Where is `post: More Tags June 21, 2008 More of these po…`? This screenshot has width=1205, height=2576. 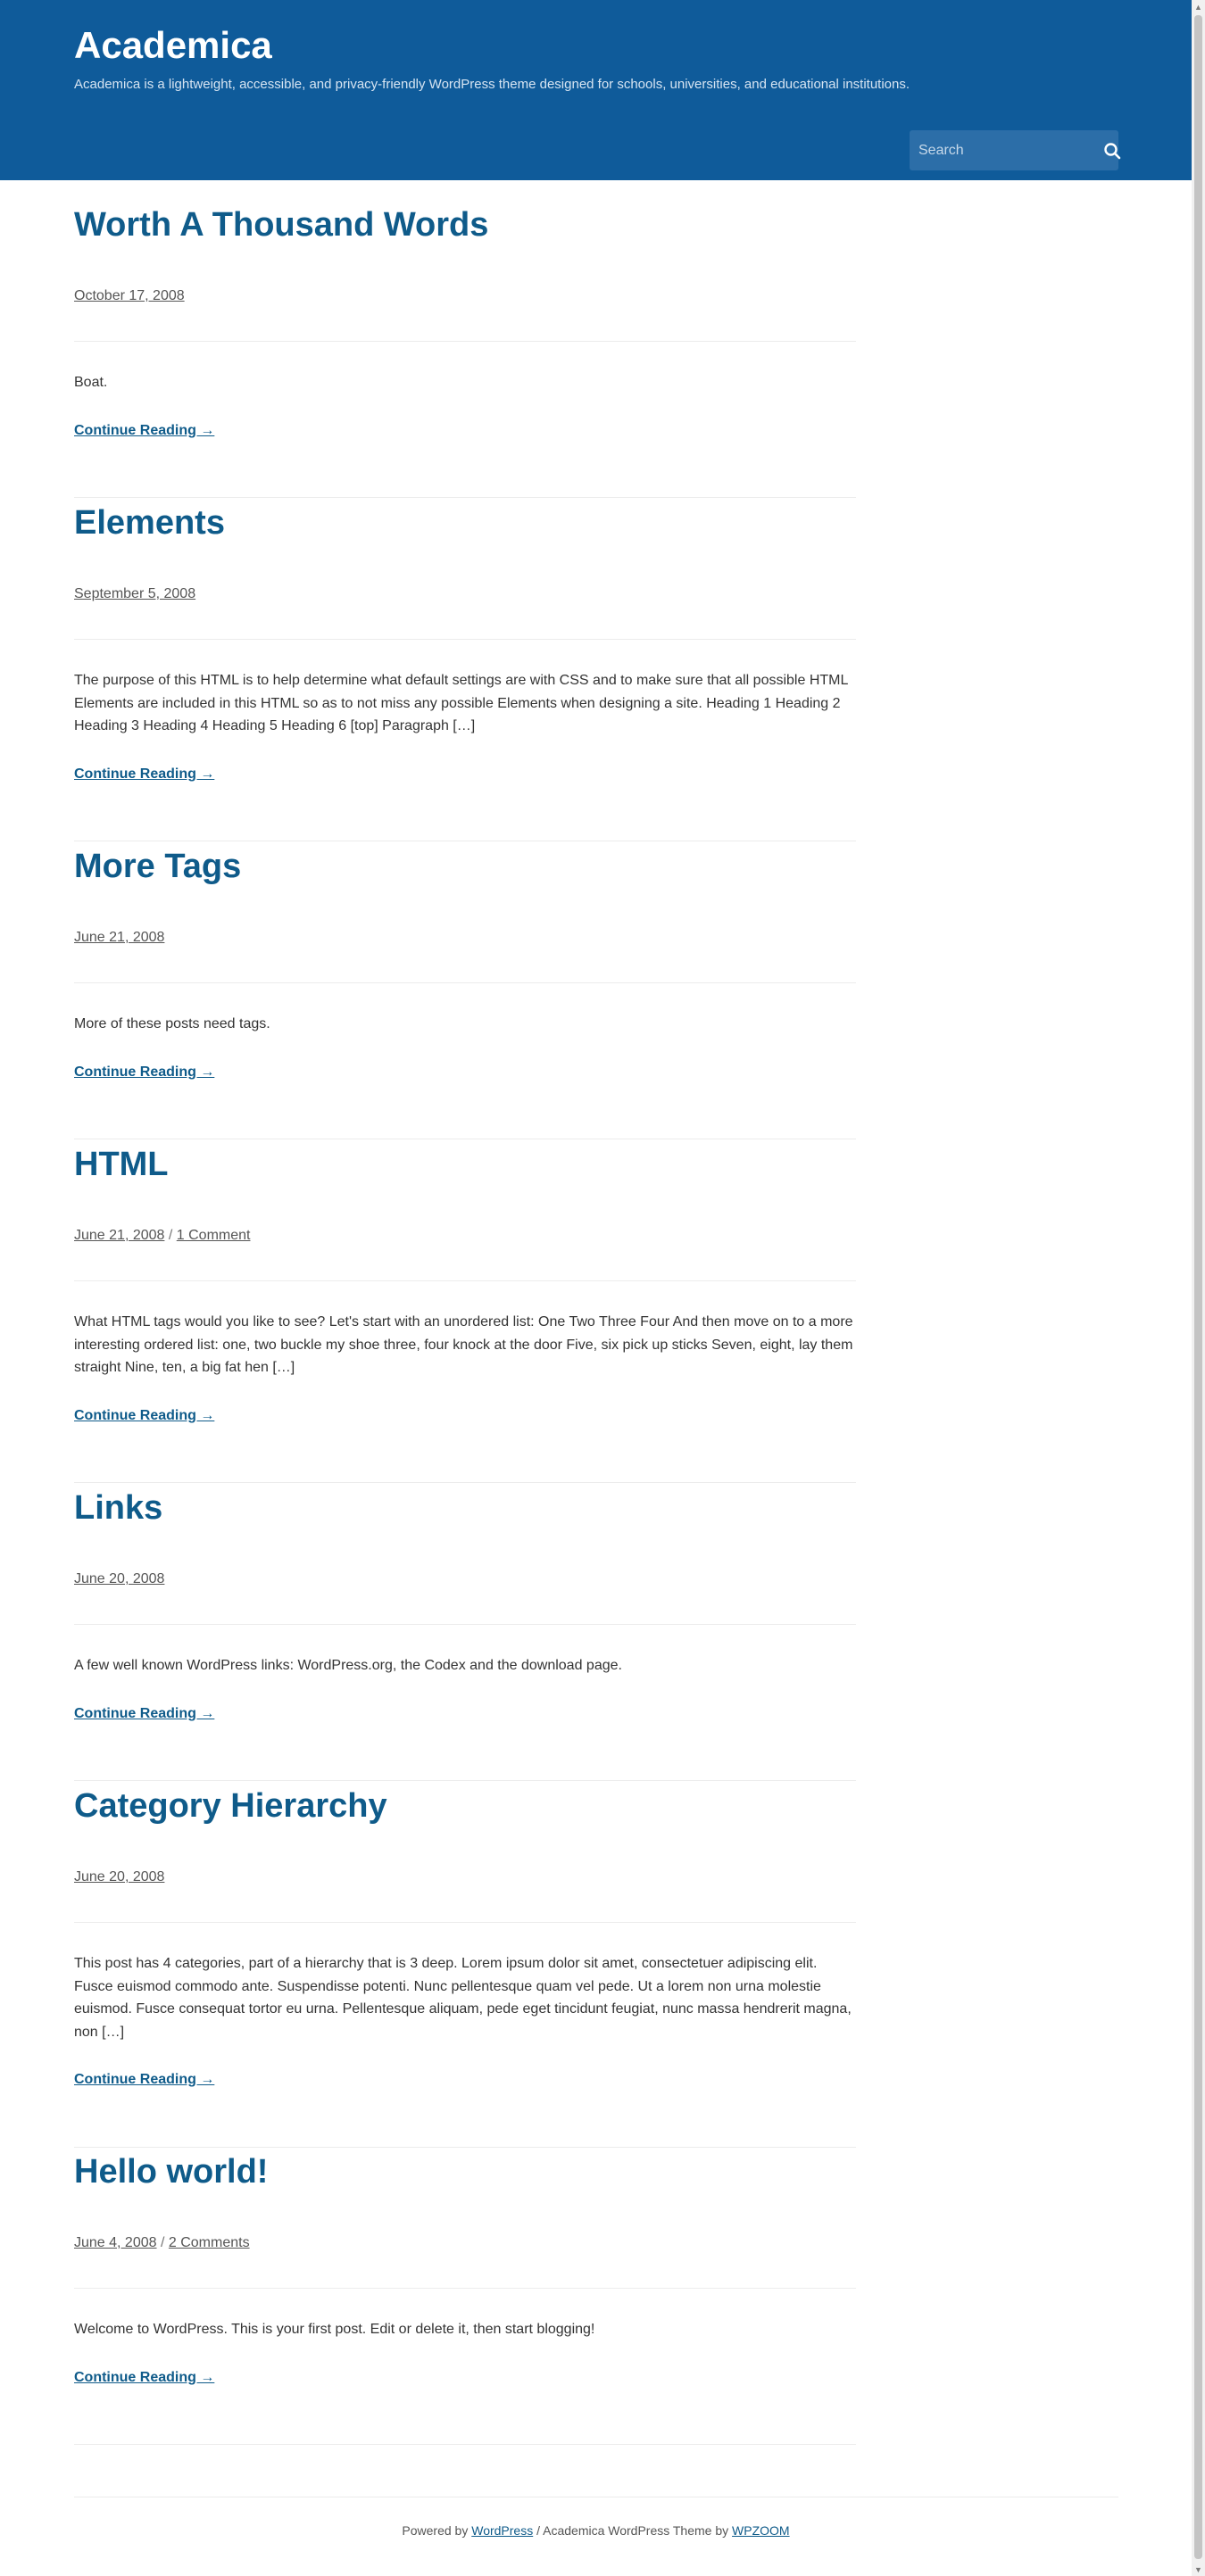
post: More Tags June 21, 2008 More of these po… is located at coordinates (465, 993).